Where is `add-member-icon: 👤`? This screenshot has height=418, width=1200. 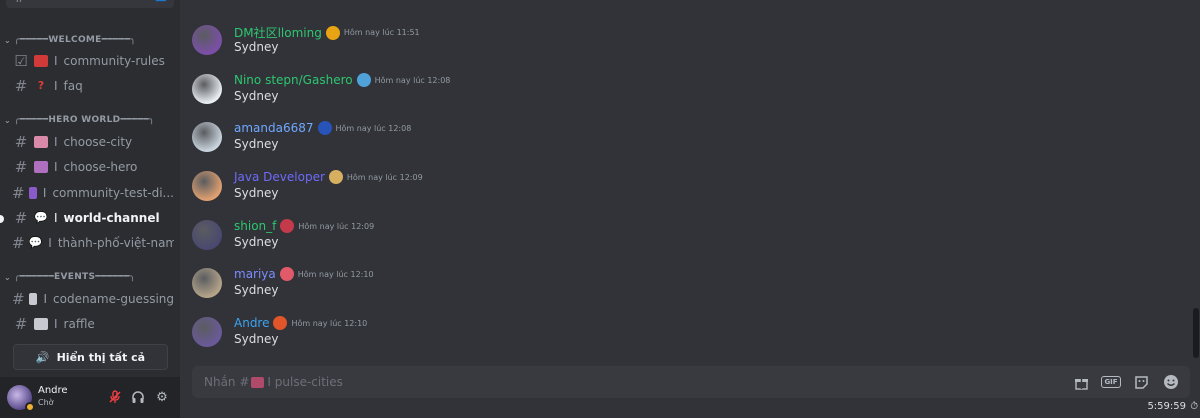 add-member-icon: 👤 is located at coordinates (161, 1).